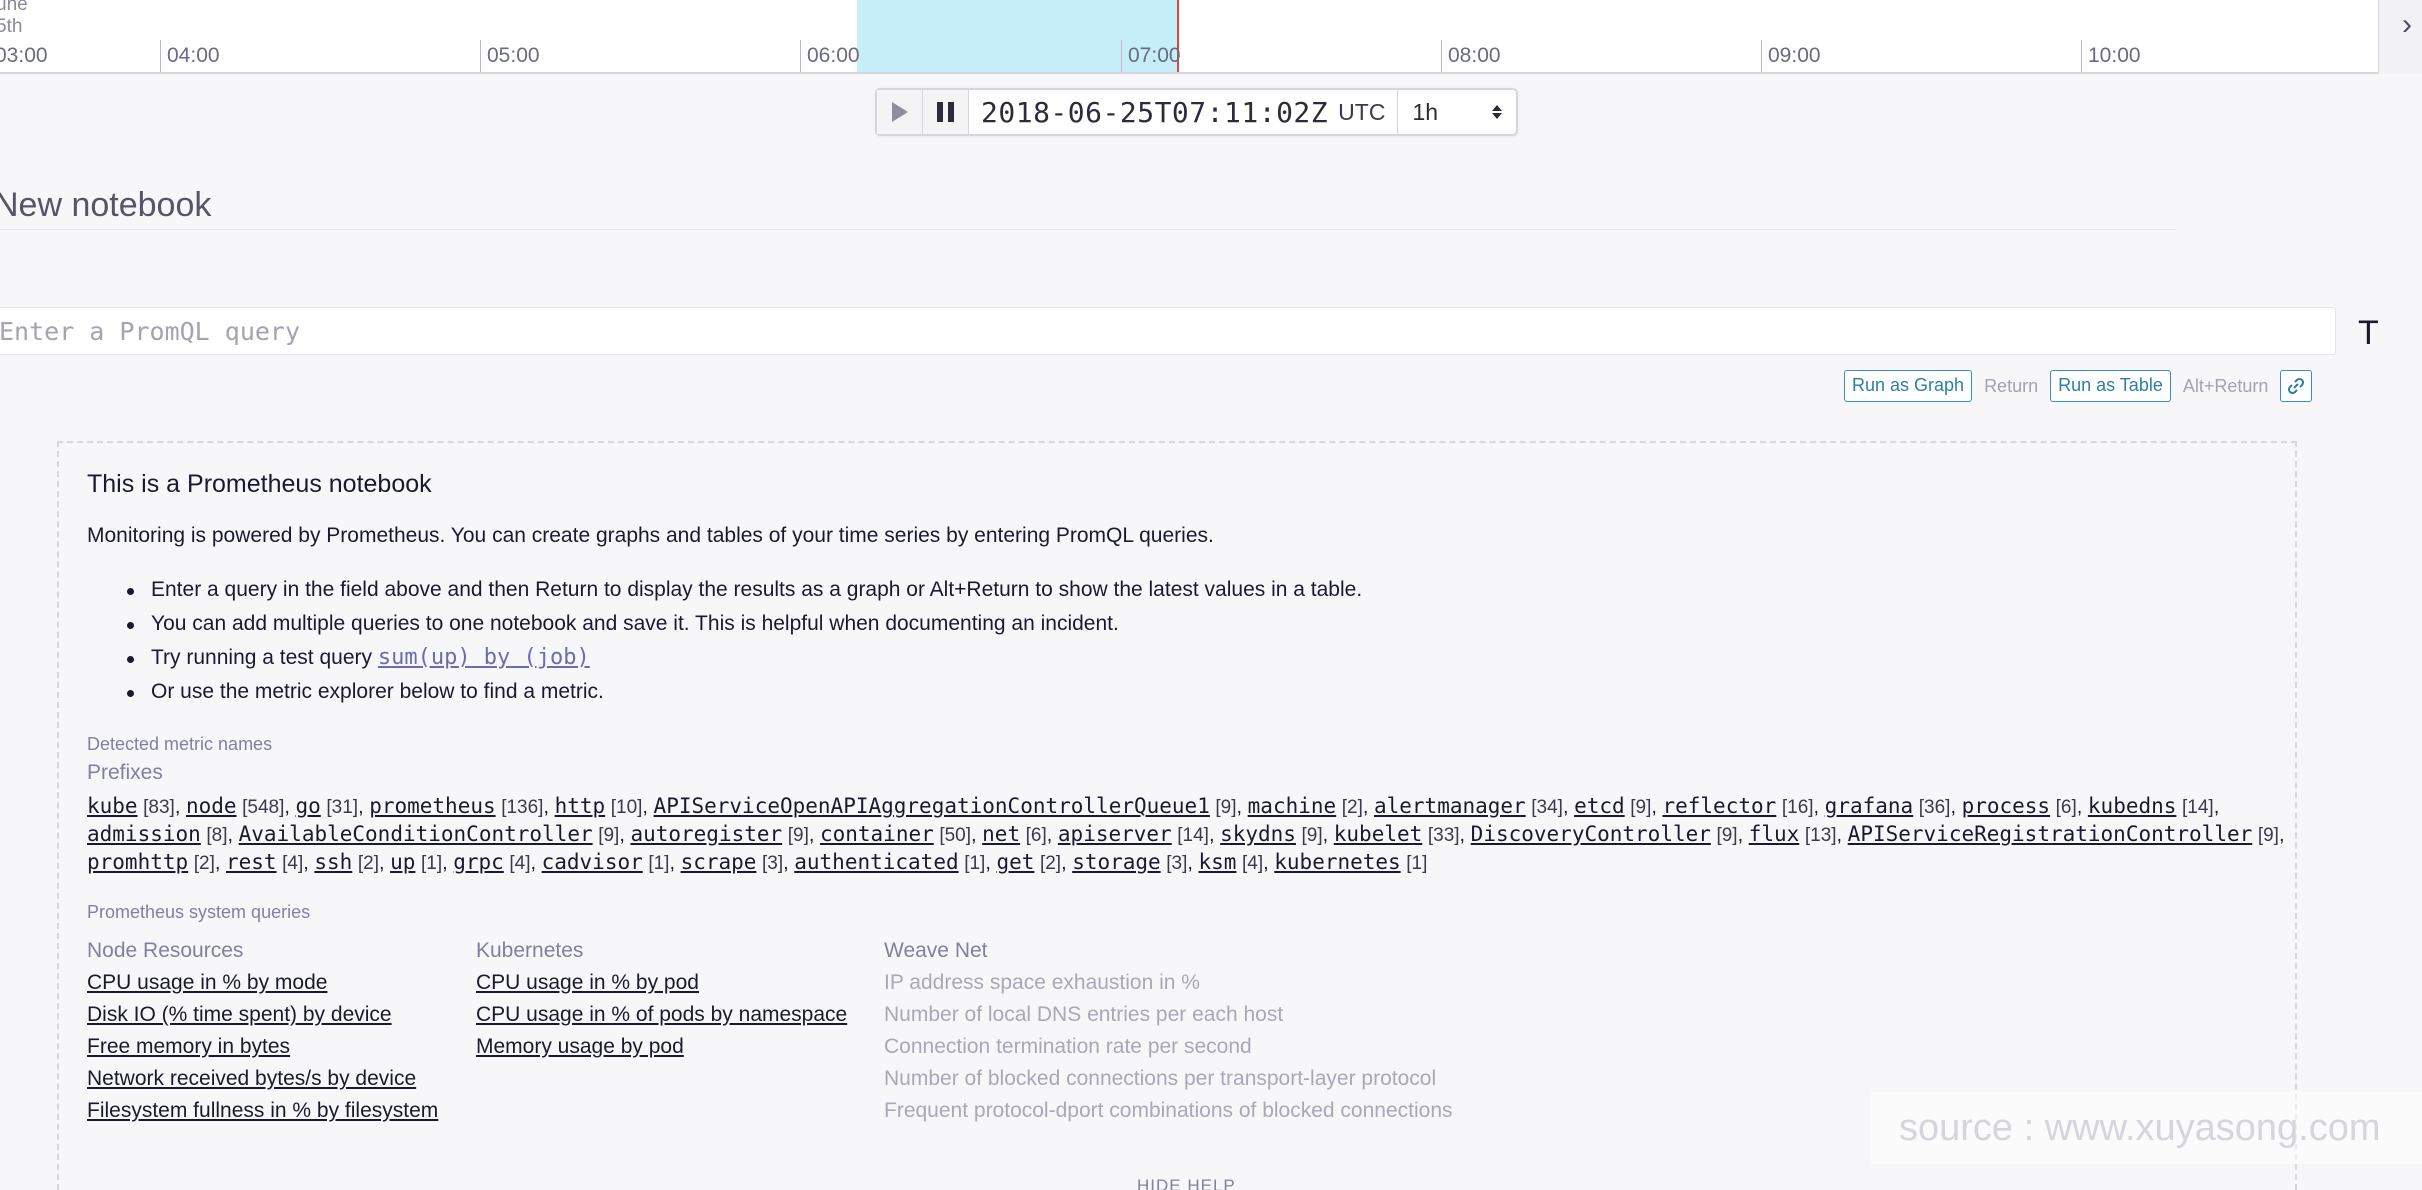 The height and width of the screenshot is (1190, 2422). Describe the element at coordinates (661, 983) in the screenshot. I see `query-link: CPU usage in % by pod` at that location.